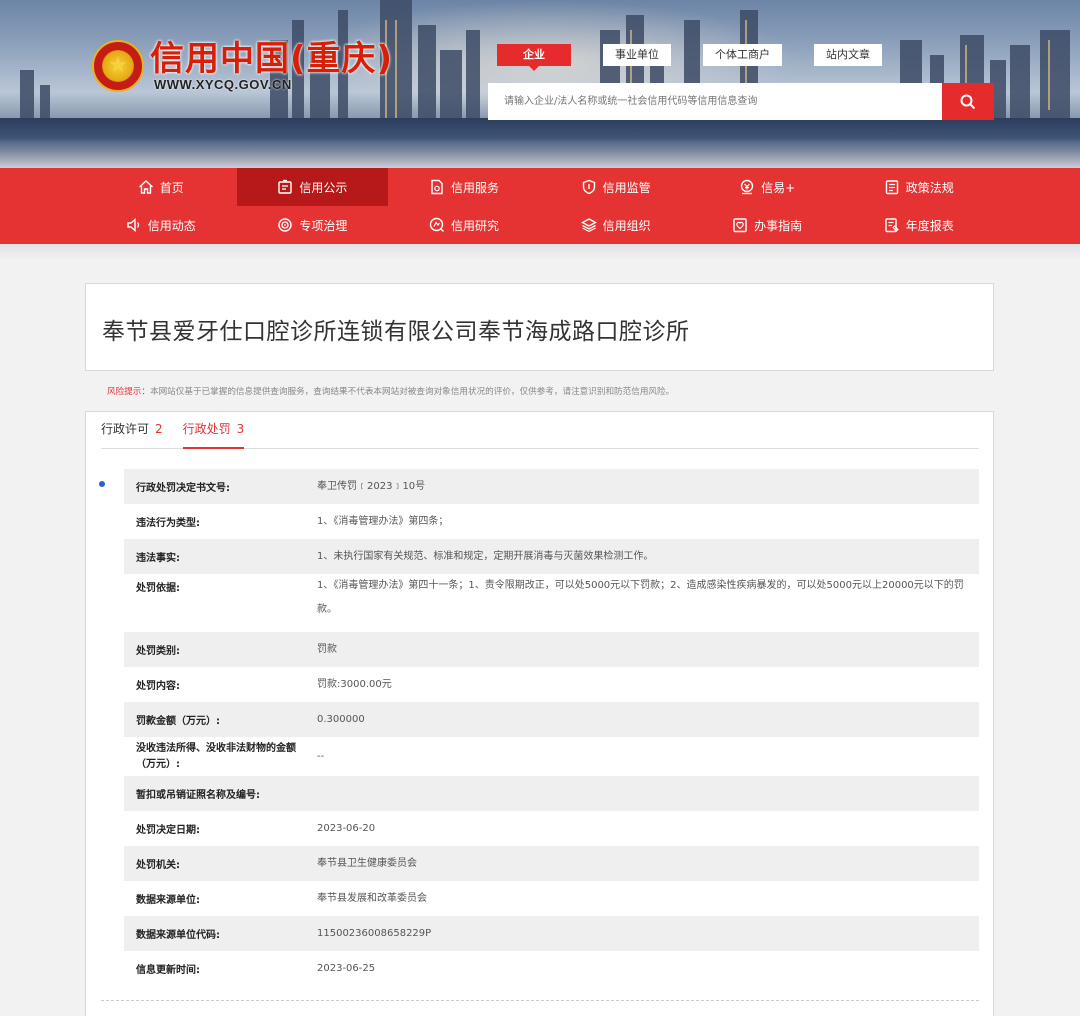  What do you see at coordinates (616, 225) in the screenshot?
I see `nav-credit-organization: 信用组织` at bounding box center [616, 225].